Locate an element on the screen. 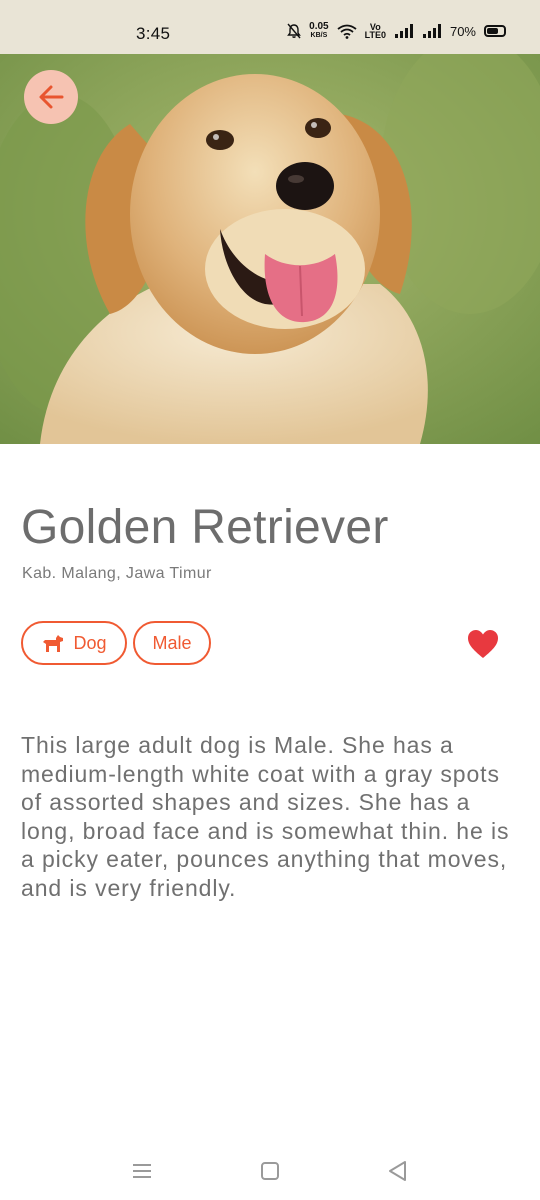 The width and height of the screenshot is (540, 1200). square-icon is located at coordinates (270, 1171).